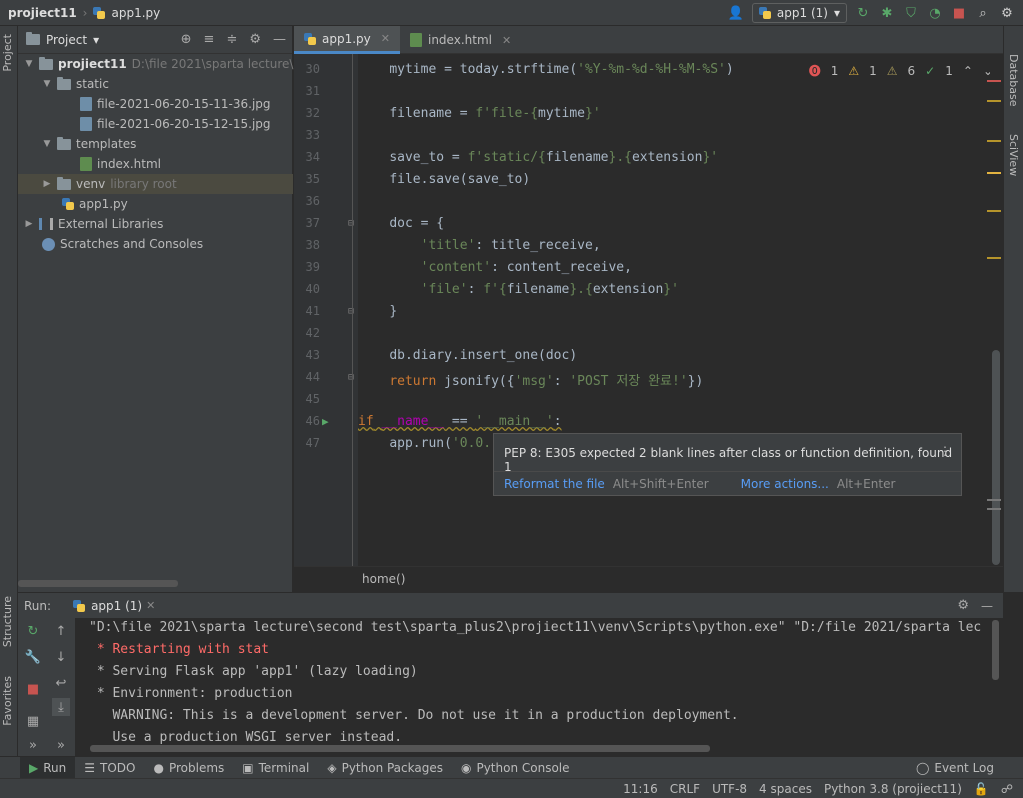  What do you see at coordinates (33, 721) in the screenshot?
I see `layout-icon: ▦` at bounding box center [33, 721].